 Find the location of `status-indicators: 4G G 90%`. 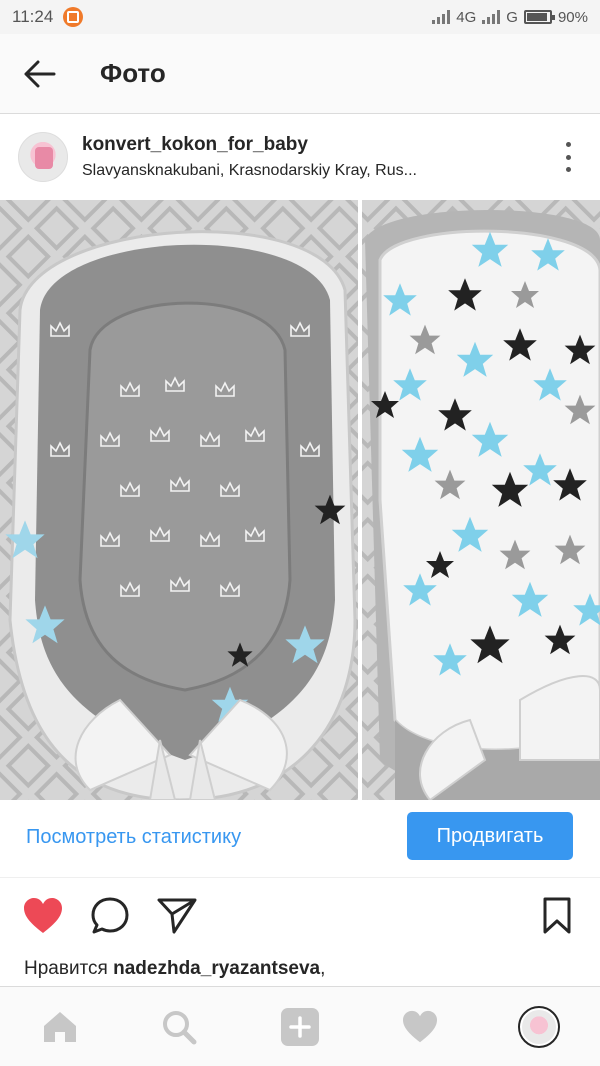

status-indicators: 4G G 90% is located at coordinates (510, 17).